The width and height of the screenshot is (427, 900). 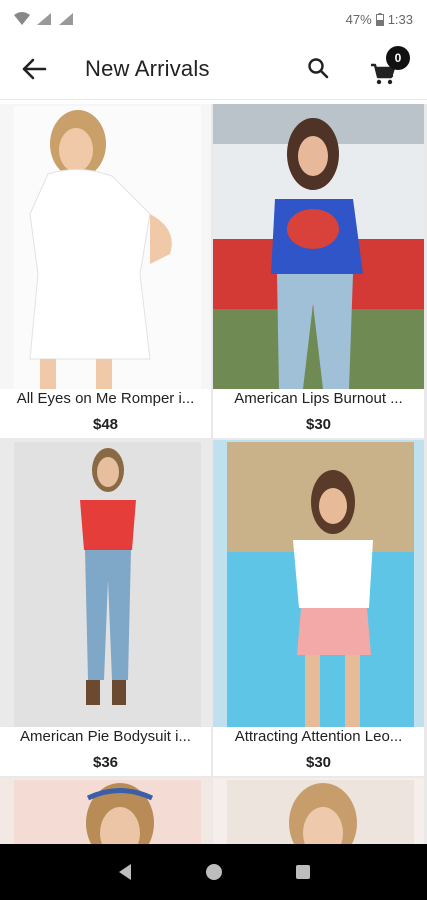 I want to click on status-icons-left, so click(x=44, y=19).